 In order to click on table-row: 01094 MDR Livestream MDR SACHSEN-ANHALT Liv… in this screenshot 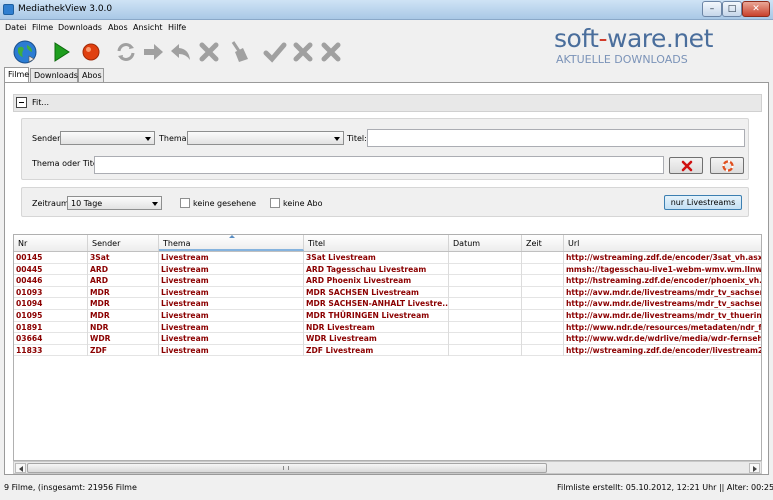, I will do `click(388, 304)`.